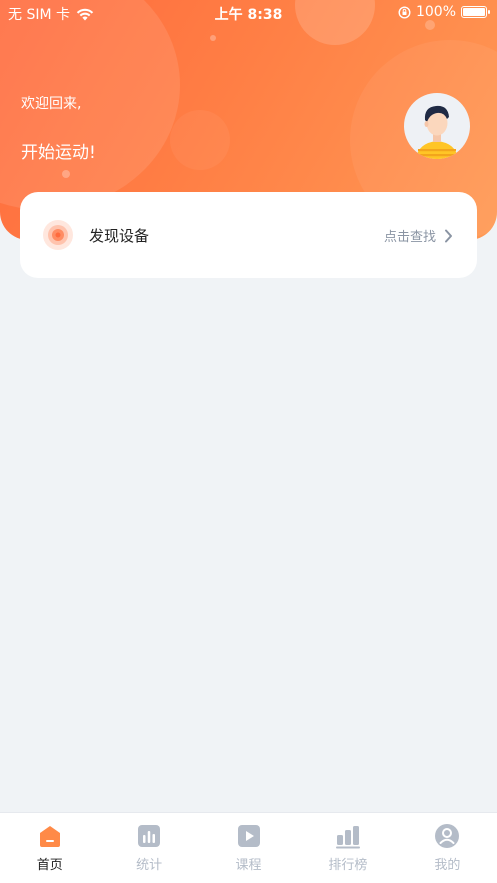 Image resolution: width=497 pixels, height=883 pixels. What do you see at coordinates (58, 153) in the screenshot?
I see `motto-text: 开始运动!` at bounding box center [58, 153].